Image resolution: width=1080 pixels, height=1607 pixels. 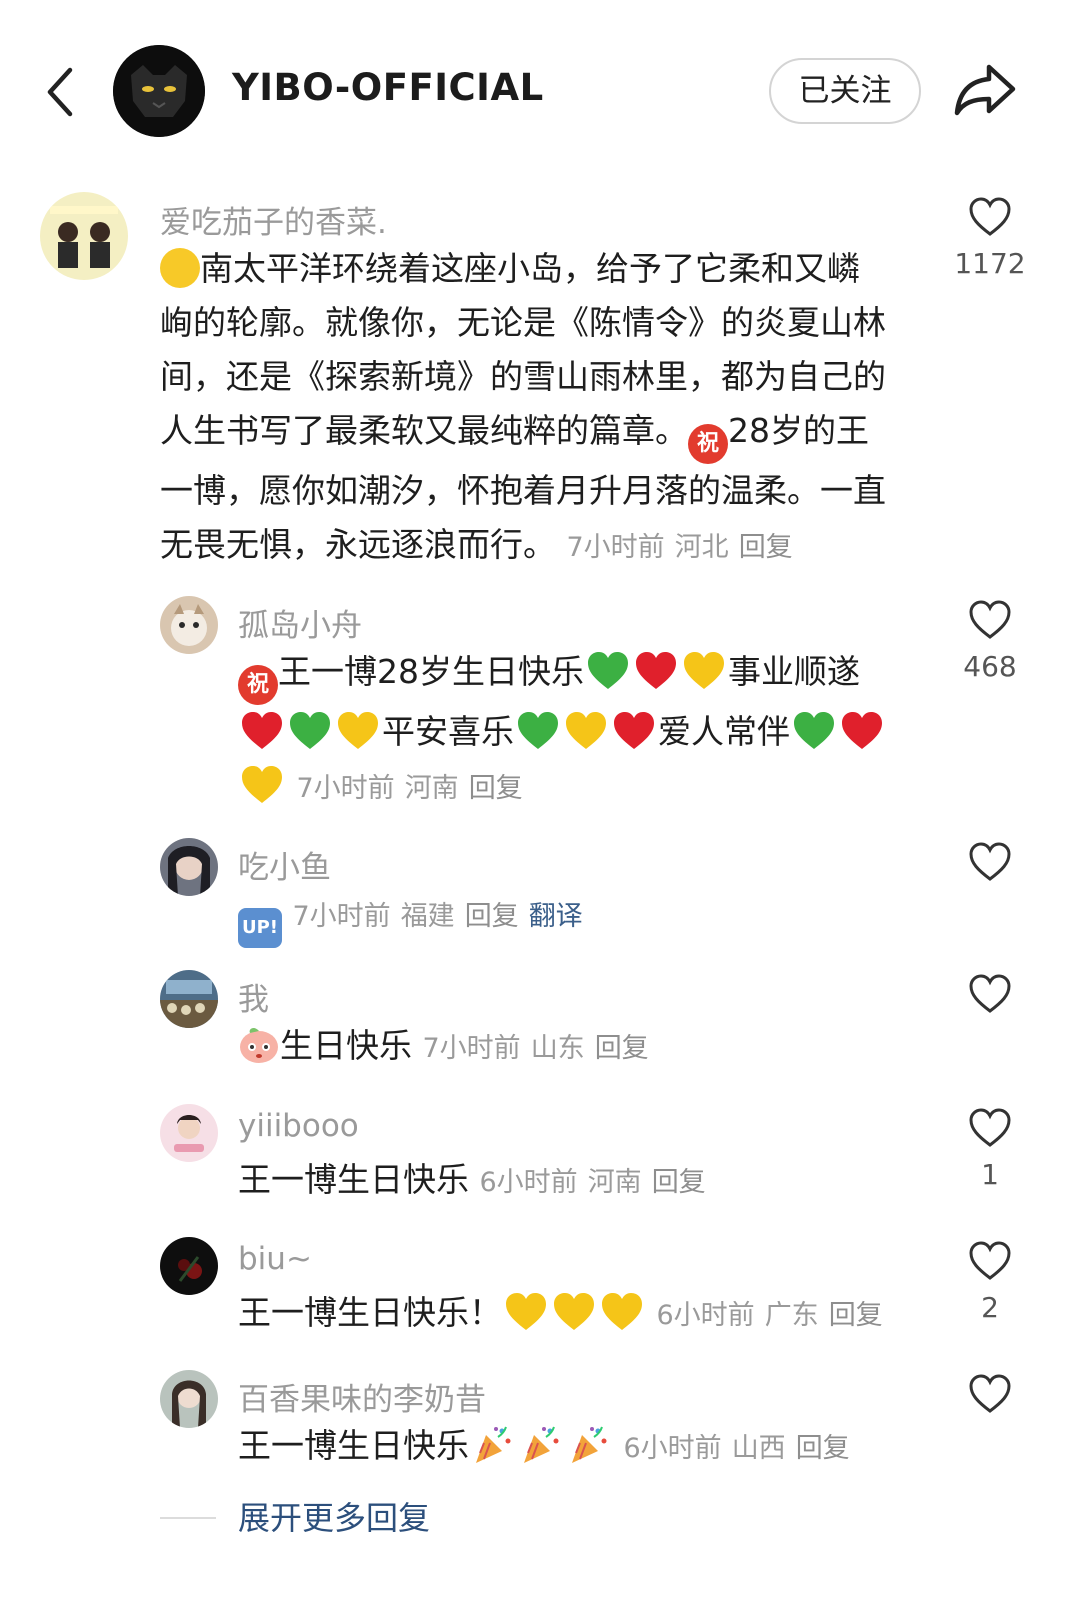 I want to click on comment-meta: 7小时前 山东 回复, so click(x=541, y=1048).